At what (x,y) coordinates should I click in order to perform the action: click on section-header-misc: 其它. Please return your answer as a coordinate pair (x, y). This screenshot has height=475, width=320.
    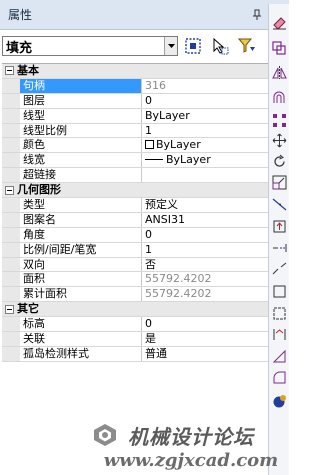
    Looking at the image, I should click on (135, 310).